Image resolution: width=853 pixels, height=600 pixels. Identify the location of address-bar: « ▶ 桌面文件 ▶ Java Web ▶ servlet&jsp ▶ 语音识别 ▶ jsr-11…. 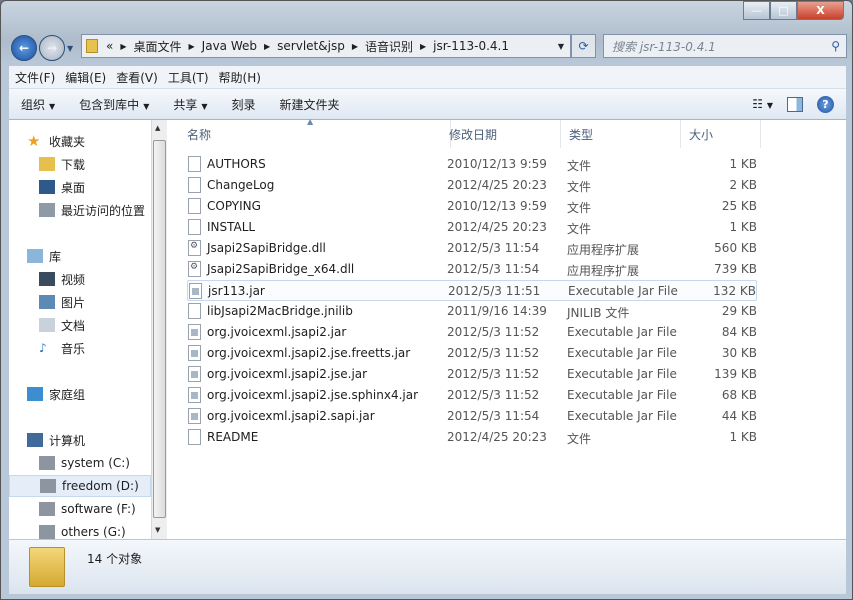
(326, 46).